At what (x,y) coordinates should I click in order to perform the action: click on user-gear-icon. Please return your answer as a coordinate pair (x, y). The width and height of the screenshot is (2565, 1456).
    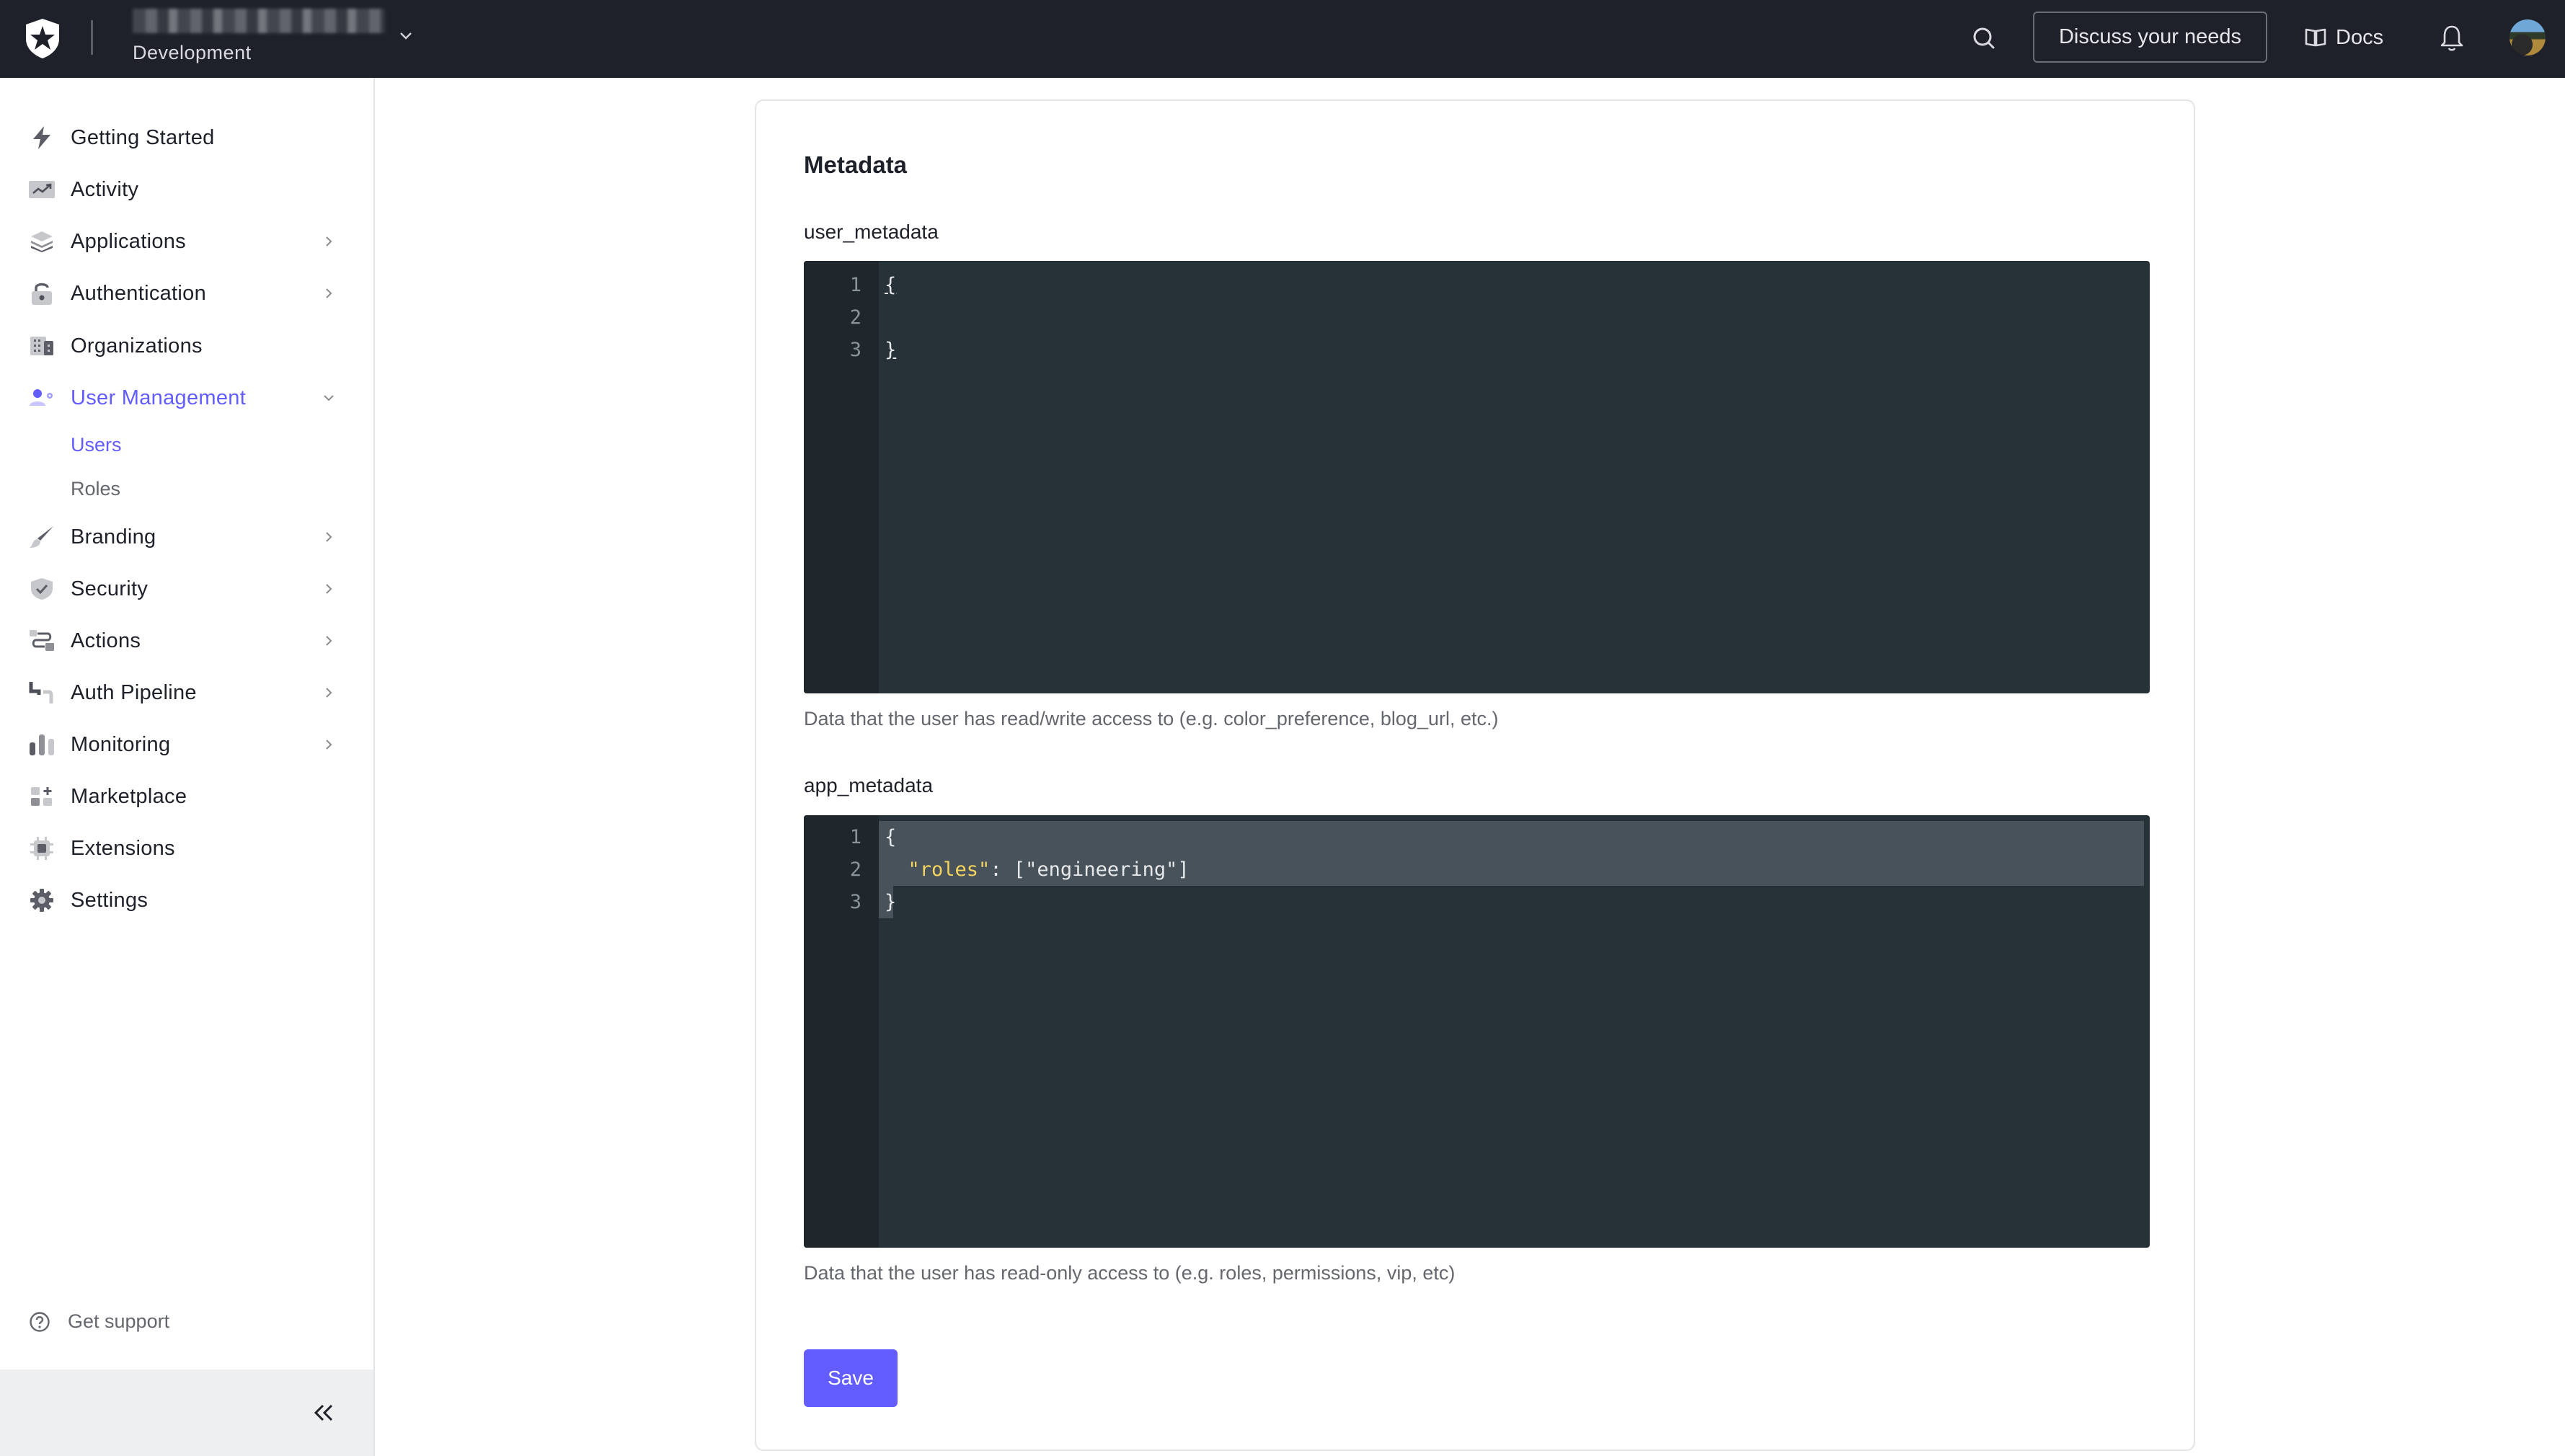
    Looking at the image, I should click on (41, 397).